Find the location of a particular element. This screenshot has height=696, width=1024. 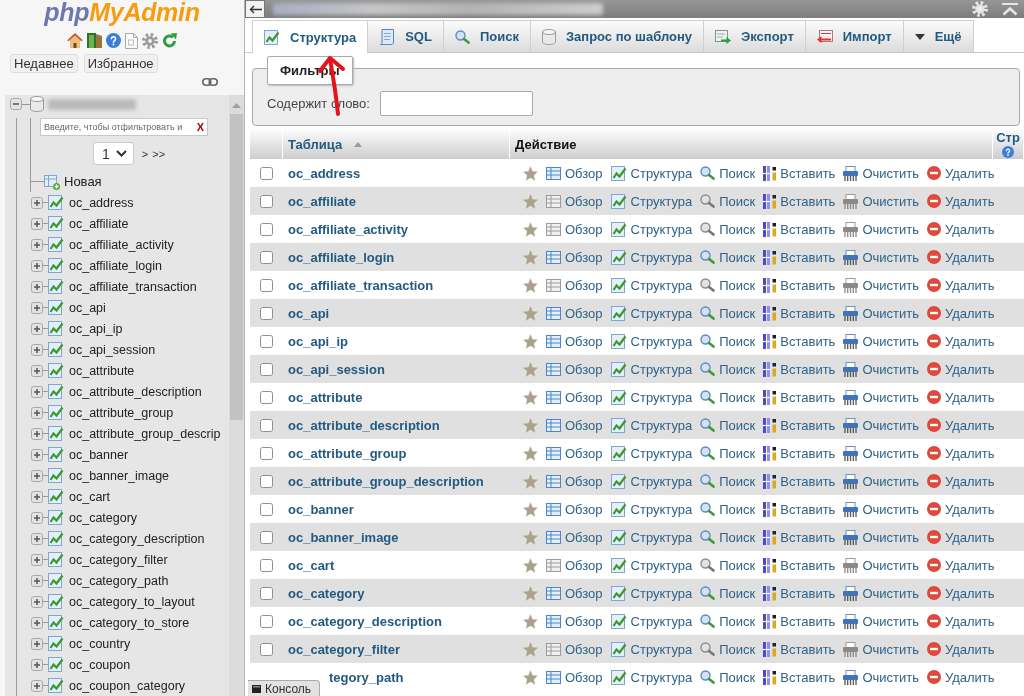

tree-item: oc_attribute_group is located at coordinates (121, 412).